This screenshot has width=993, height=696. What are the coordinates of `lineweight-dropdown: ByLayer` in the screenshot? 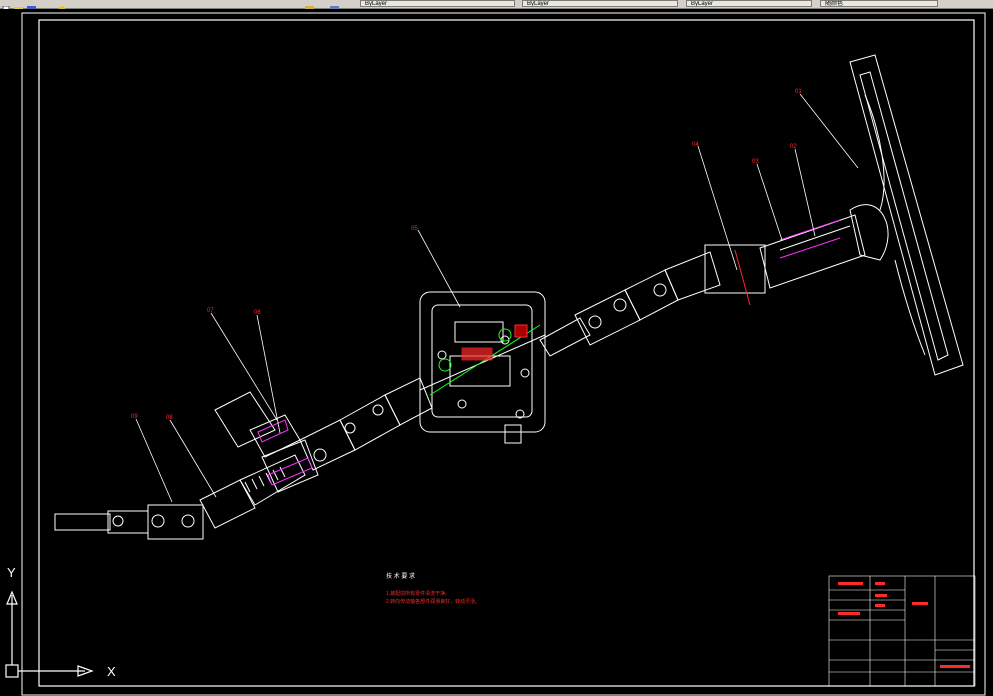 It's located at (749, 3).